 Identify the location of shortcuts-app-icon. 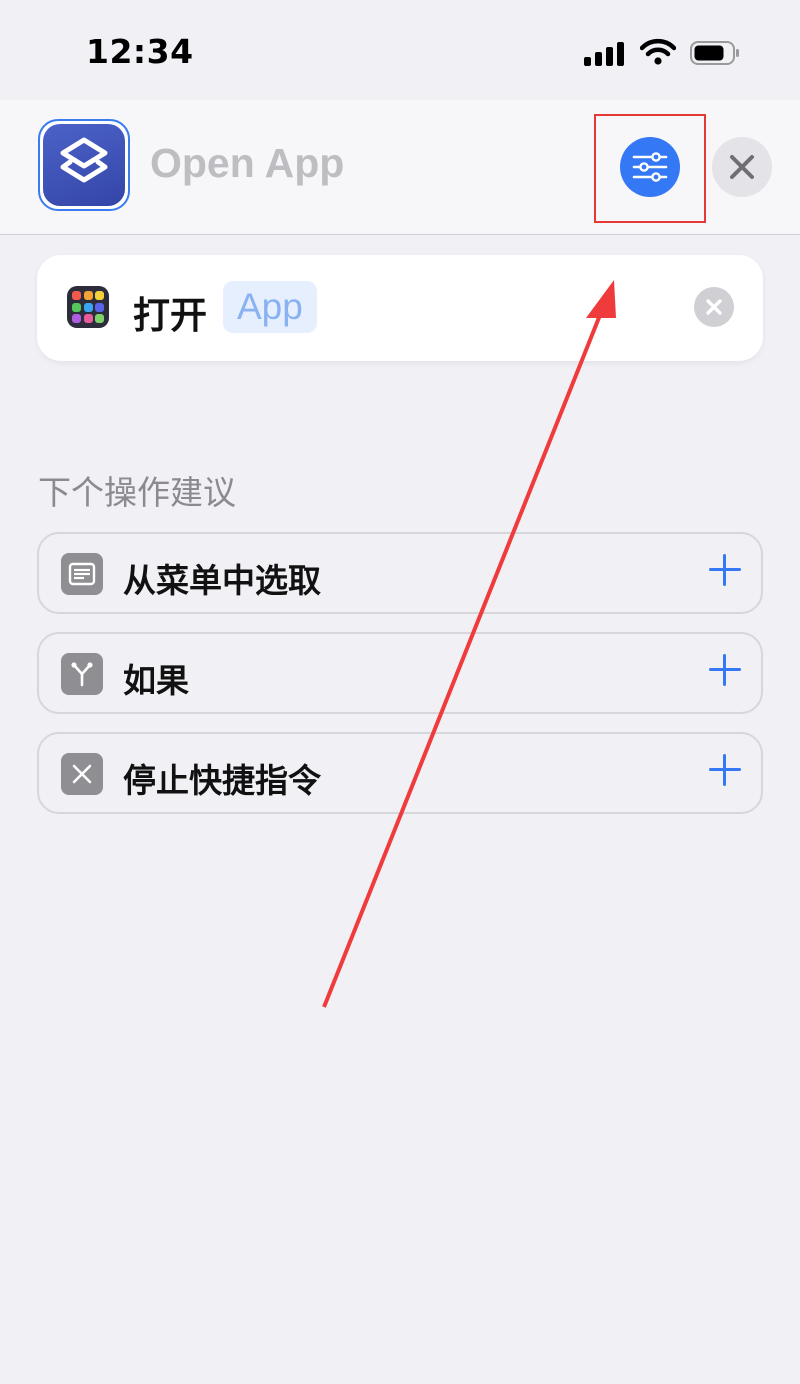
(84, 165).